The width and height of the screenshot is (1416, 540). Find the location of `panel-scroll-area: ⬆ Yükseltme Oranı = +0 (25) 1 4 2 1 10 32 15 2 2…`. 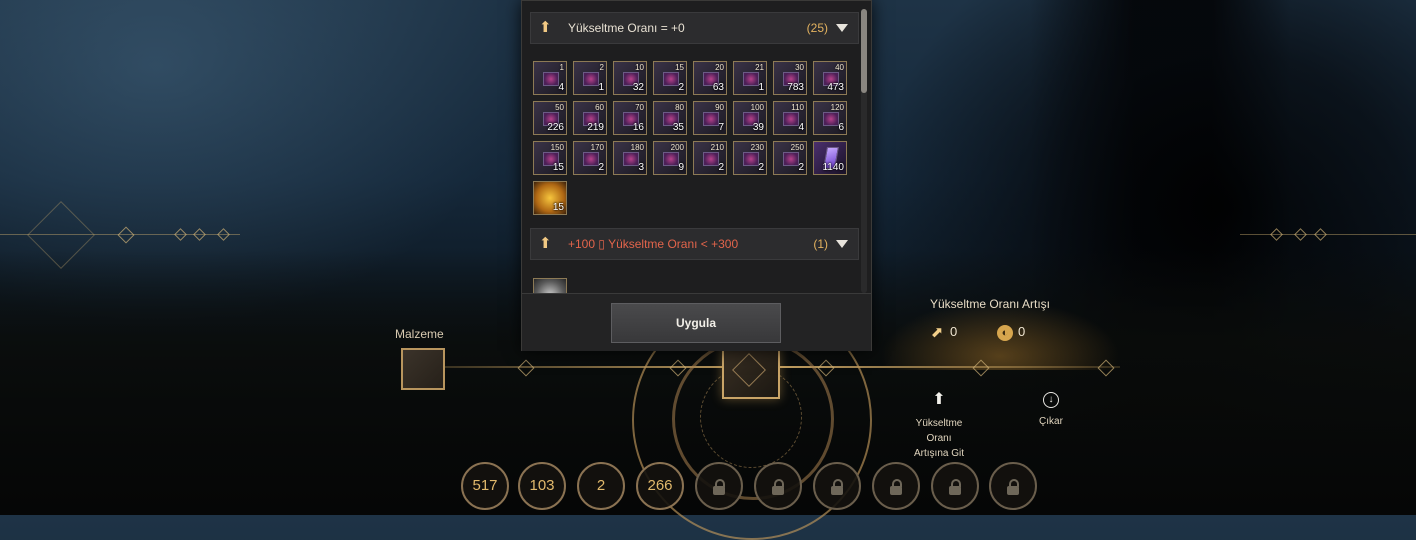

panel-scroll-area: ⬆ Yükseltme Oranı = +0 (25) 1 4 2 1 10 32 15 2 2… is located at coordinates (695, 151).